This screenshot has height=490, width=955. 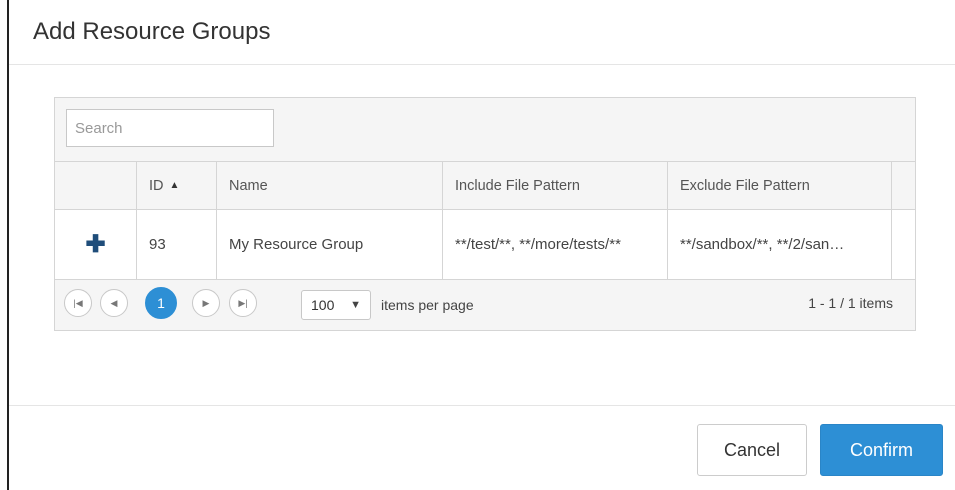 I want to click on column-header-action, so click(x=96, y=185).